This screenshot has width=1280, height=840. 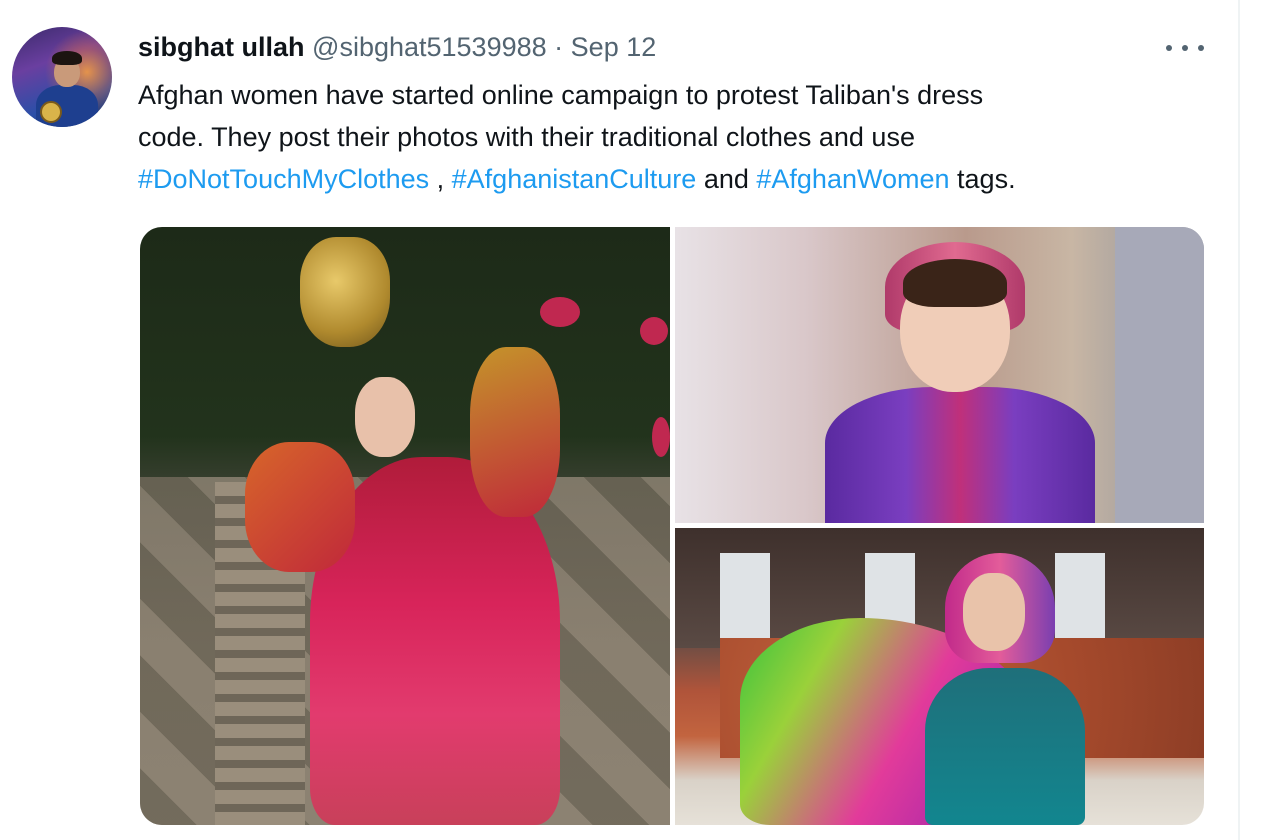 What do you see at coordinates (283, 179) in the screenshot?
I see `hashtag-donottouchmyclothes: #DoNotTouchMyClothes` at bounding box center [283, 179].